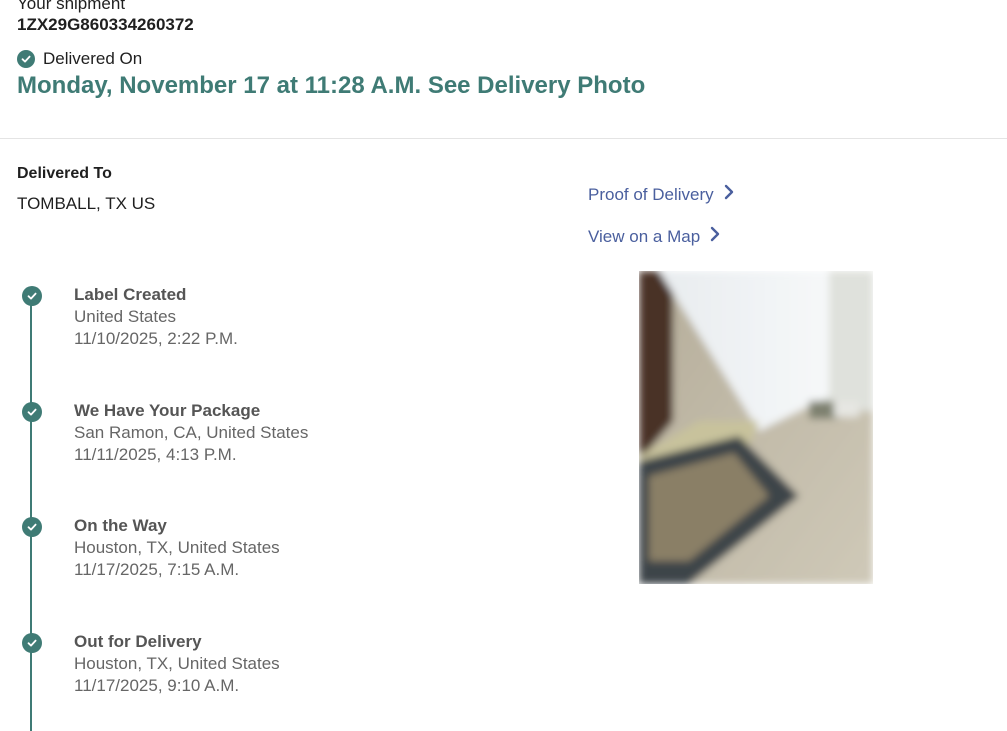 This screenshot has width=1007, height=731. What do you see at coordinates (105, 24) in the screenshot?
I see `tracking-number: 1ZX29G860334260372` at bounding box center [105, 24].